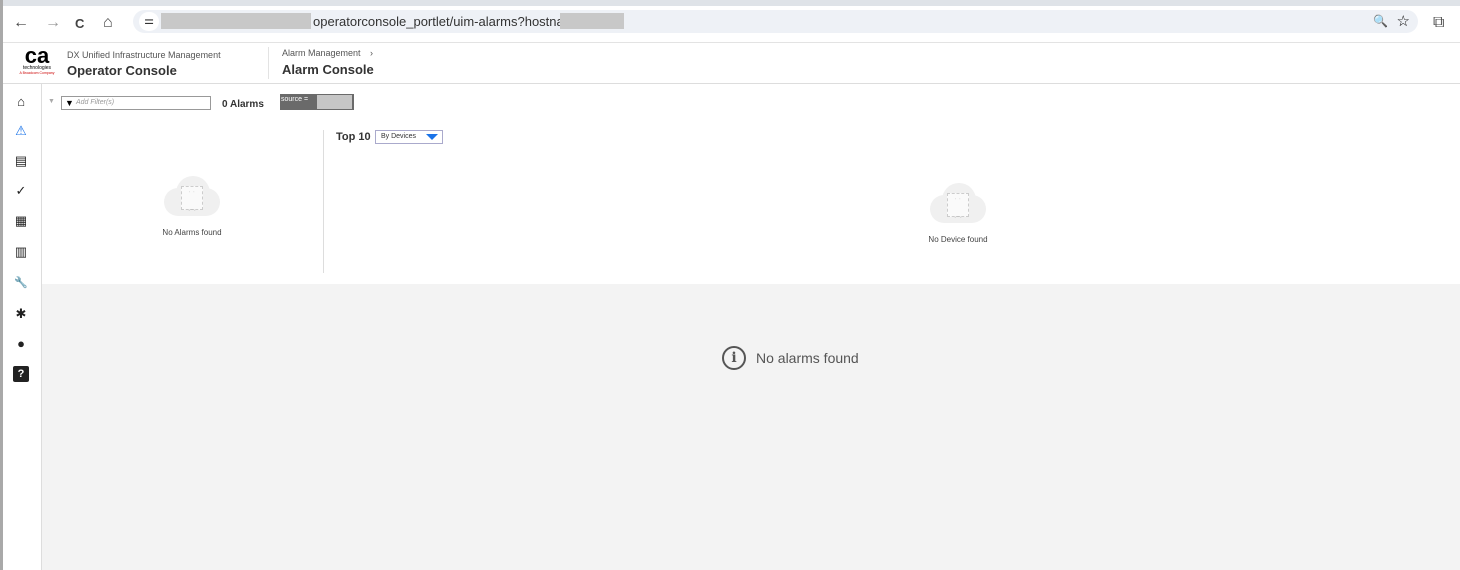 The image size is (1460, 570). Describe the element at coordinates (399, 136) in the screenshot. I see `dropdown-value: By Devices` at that location.